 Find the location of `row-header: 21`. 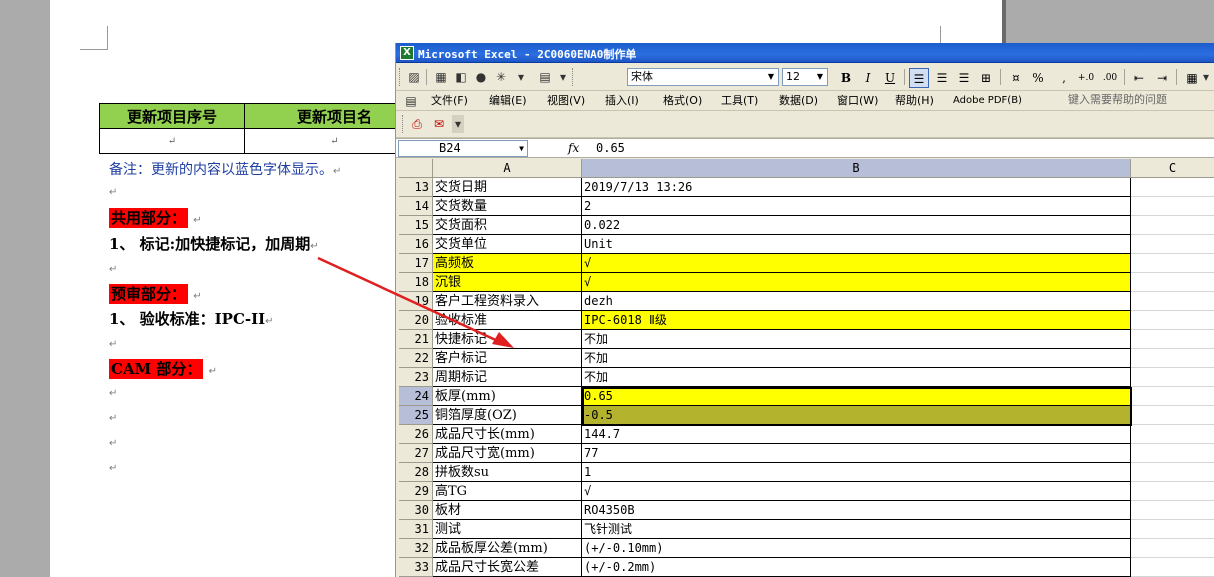

row-header: 21 is located at coordinates (416, 339).